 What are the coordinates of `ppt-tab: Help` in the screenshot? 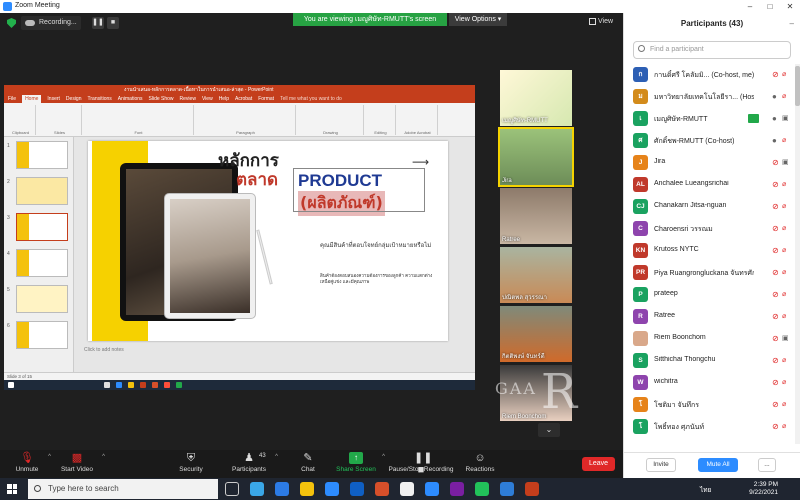 It's located at (224, 99).